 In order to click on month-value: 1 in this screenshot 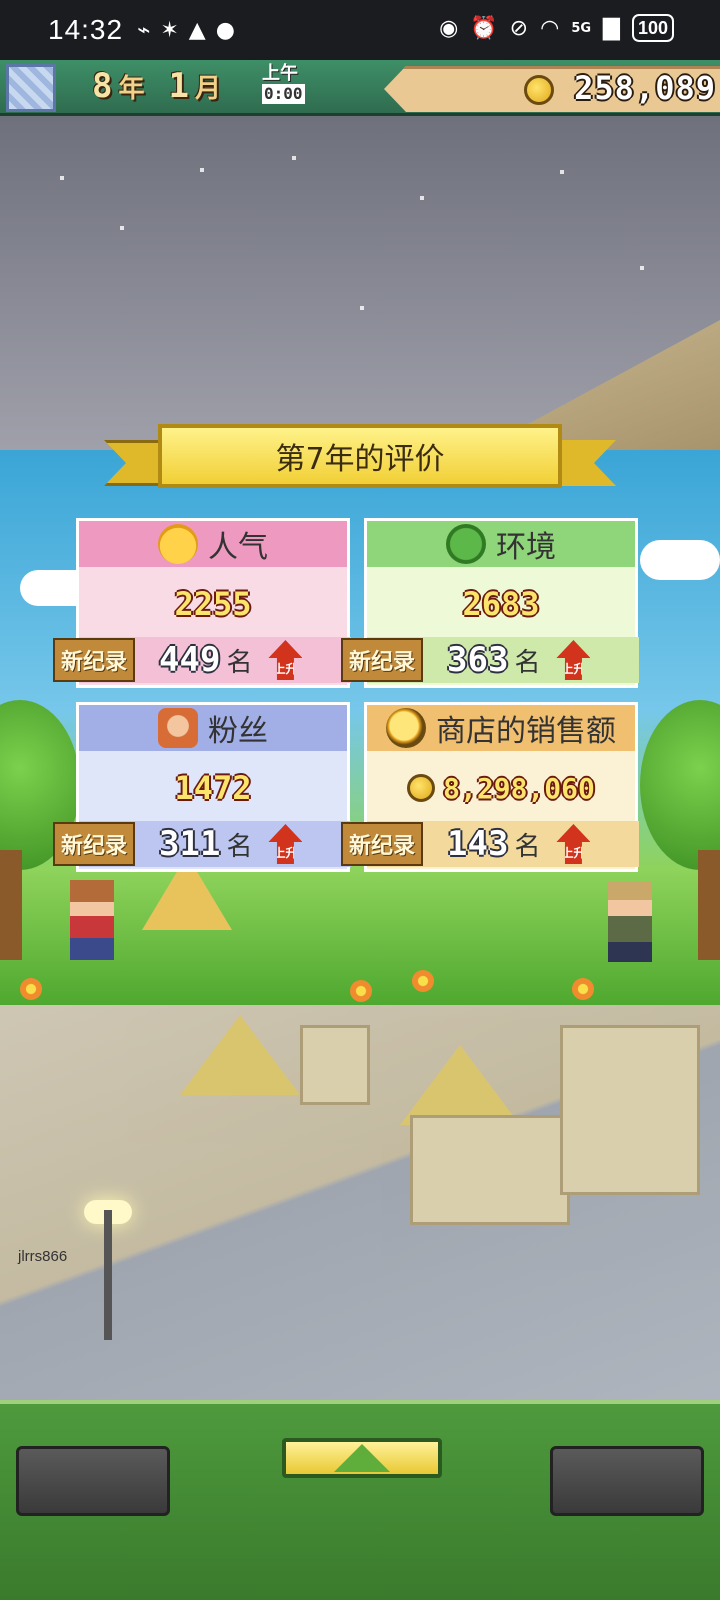, I will do `click(178, 86)`.